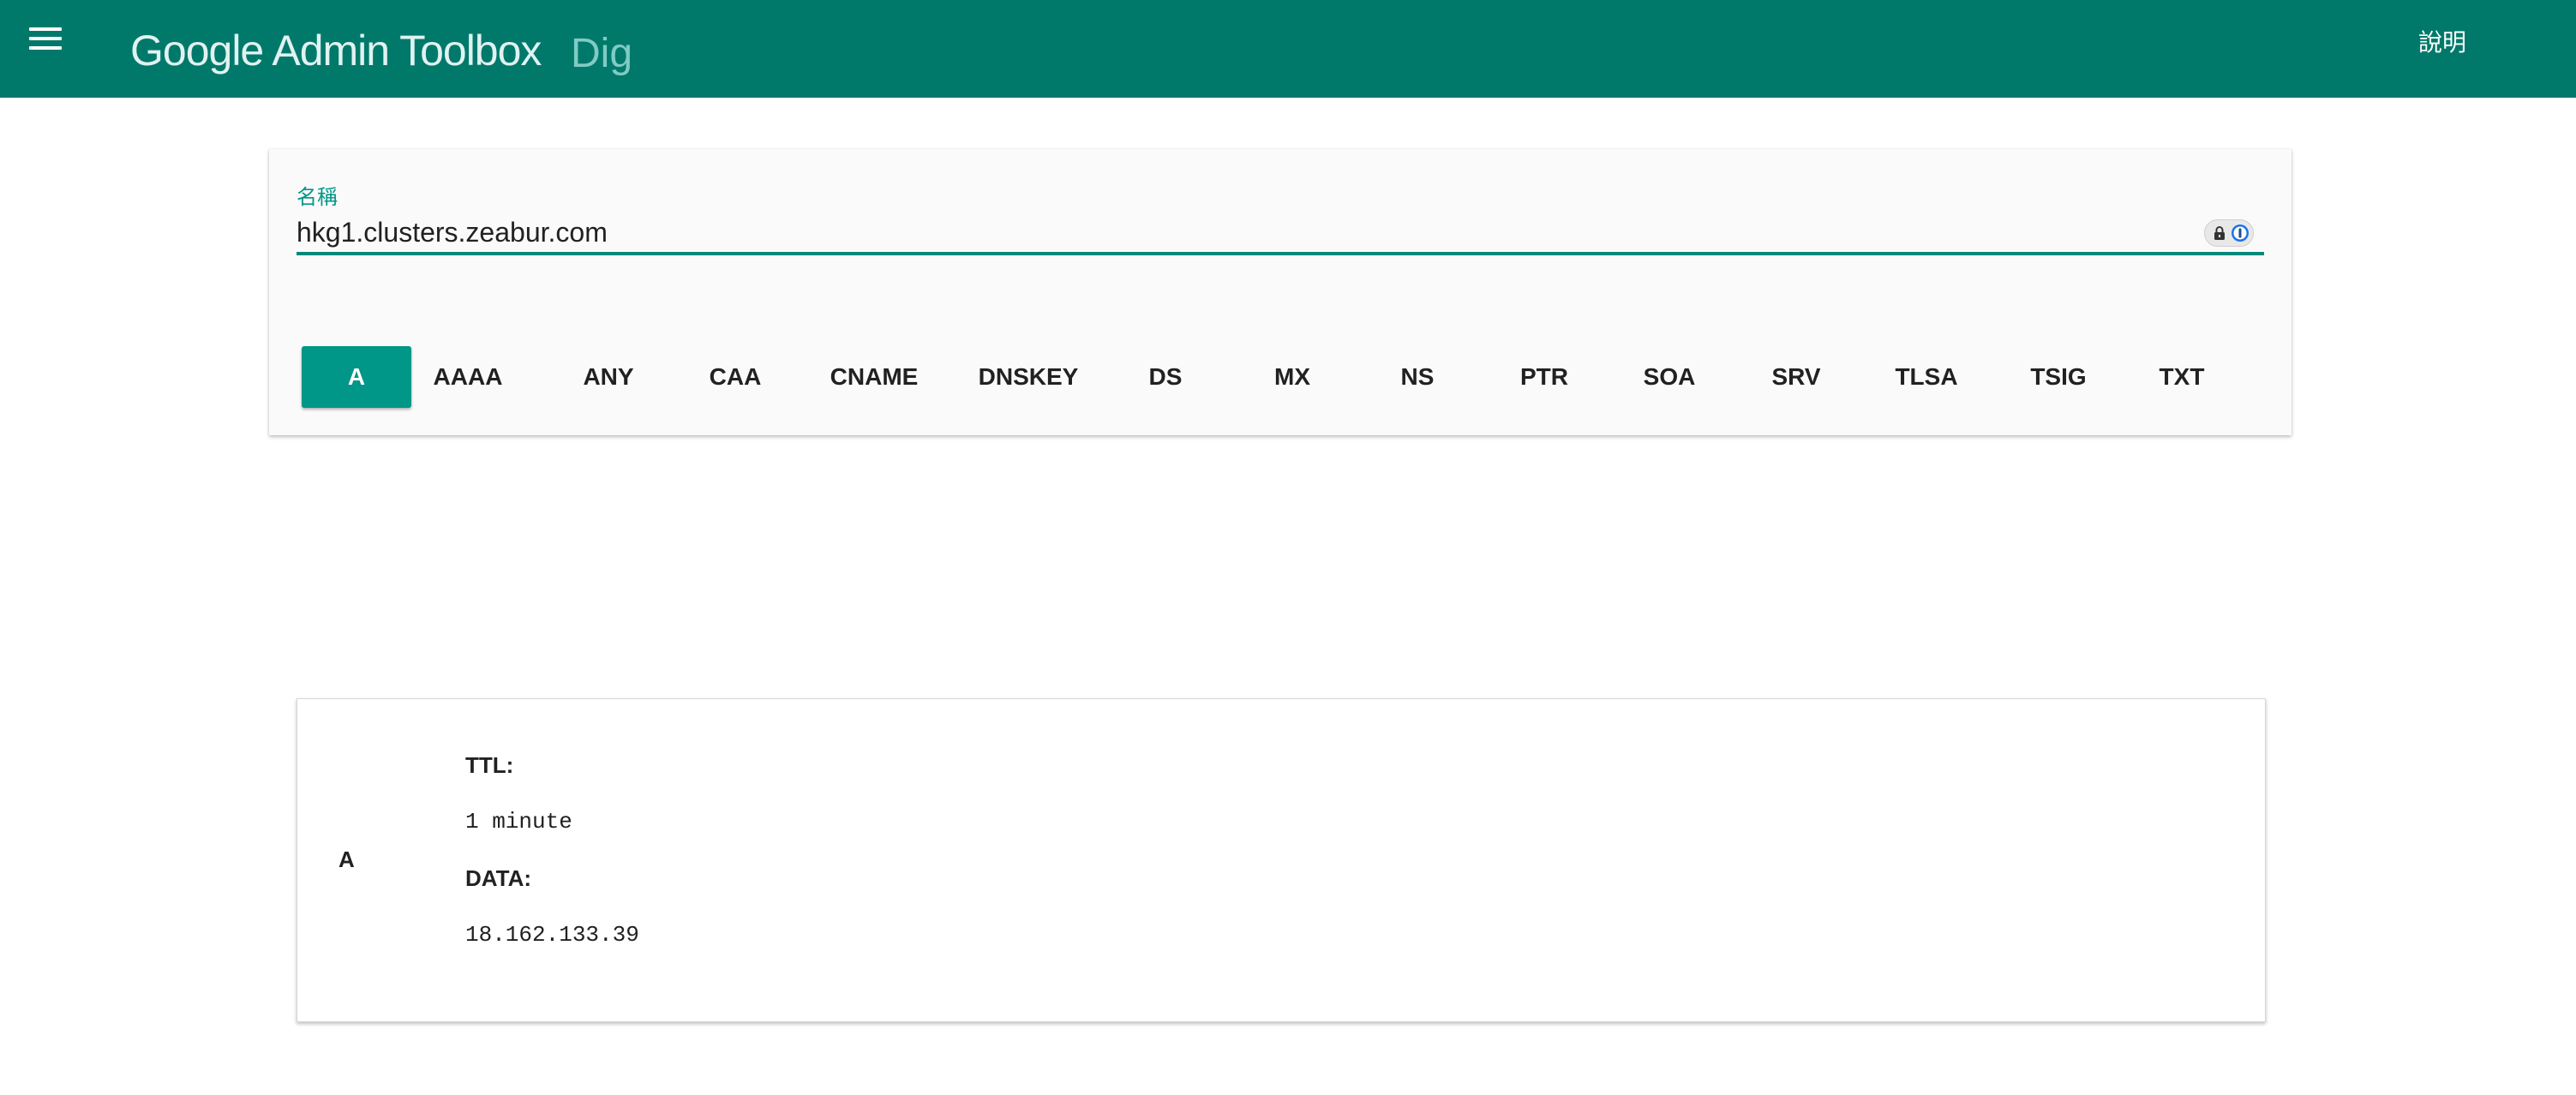 The width and height of the screenshot is (2576, 1095). Describe the element at coordinates (1796, 377) in the screenshot. I see `record-type-srv-button: SRV` at that location.